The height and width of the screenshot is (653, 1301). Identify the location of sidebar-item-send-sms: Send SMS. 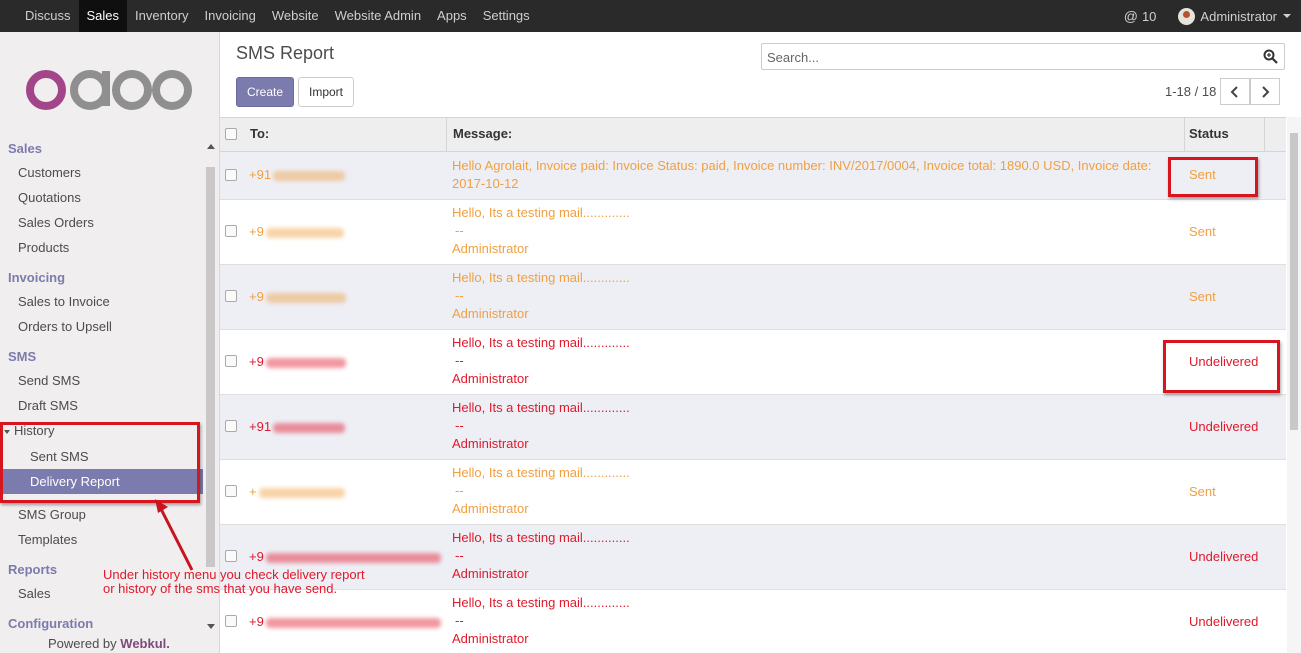
(49, 380).